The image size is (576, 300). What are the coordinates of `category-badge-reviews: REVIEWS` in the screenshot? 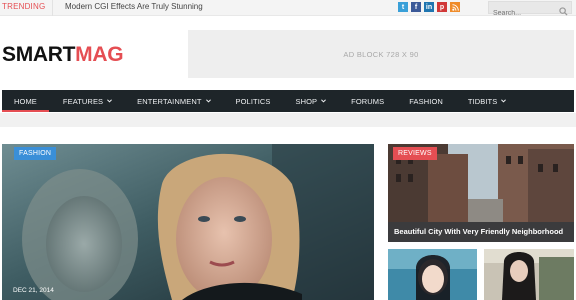 It's located at (415, 153).